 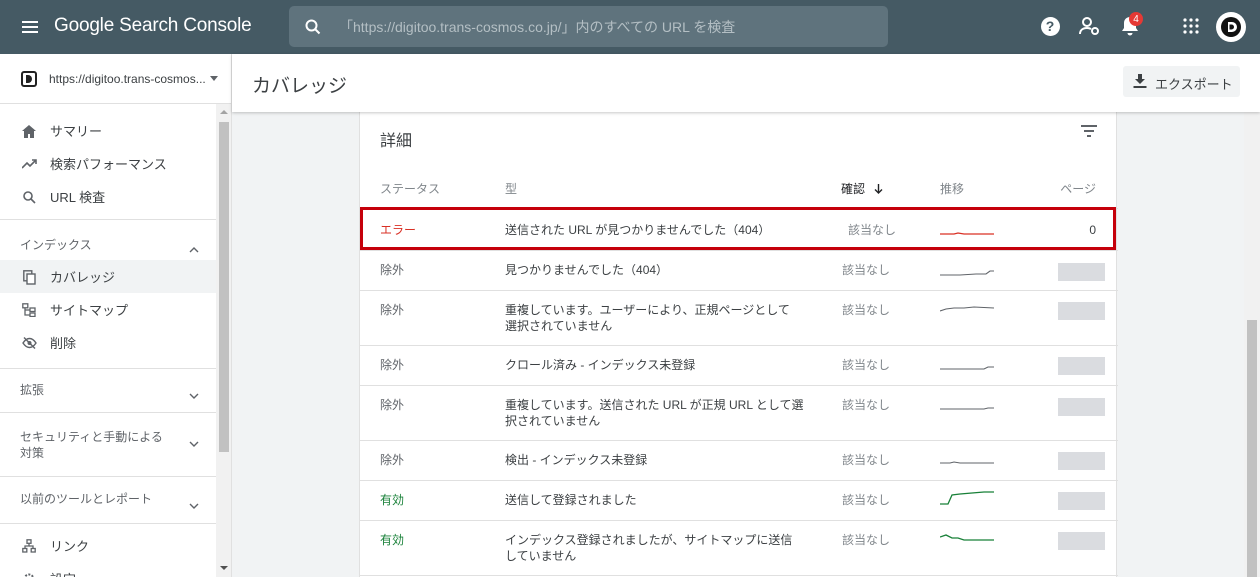 What do you see at coordinates (1090, 26) in the screenshot?
I see `manage-users-icon` at bounding box center [1090, 26].